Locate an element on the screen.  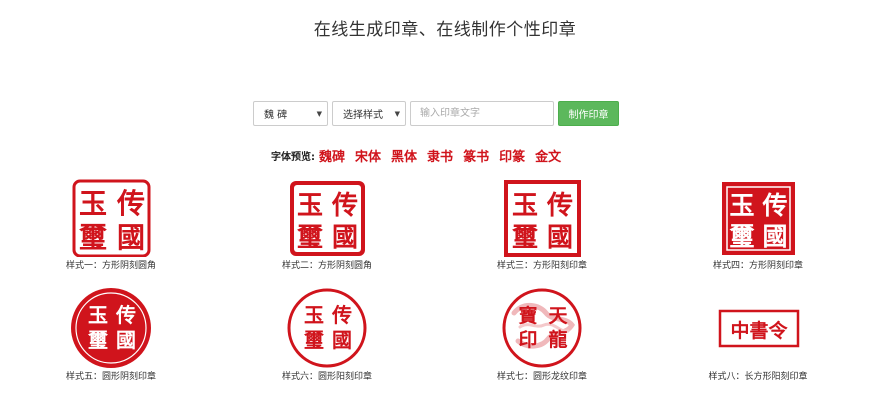
font-sample-heiti: 黑体 is located at coordinates (404, 155).